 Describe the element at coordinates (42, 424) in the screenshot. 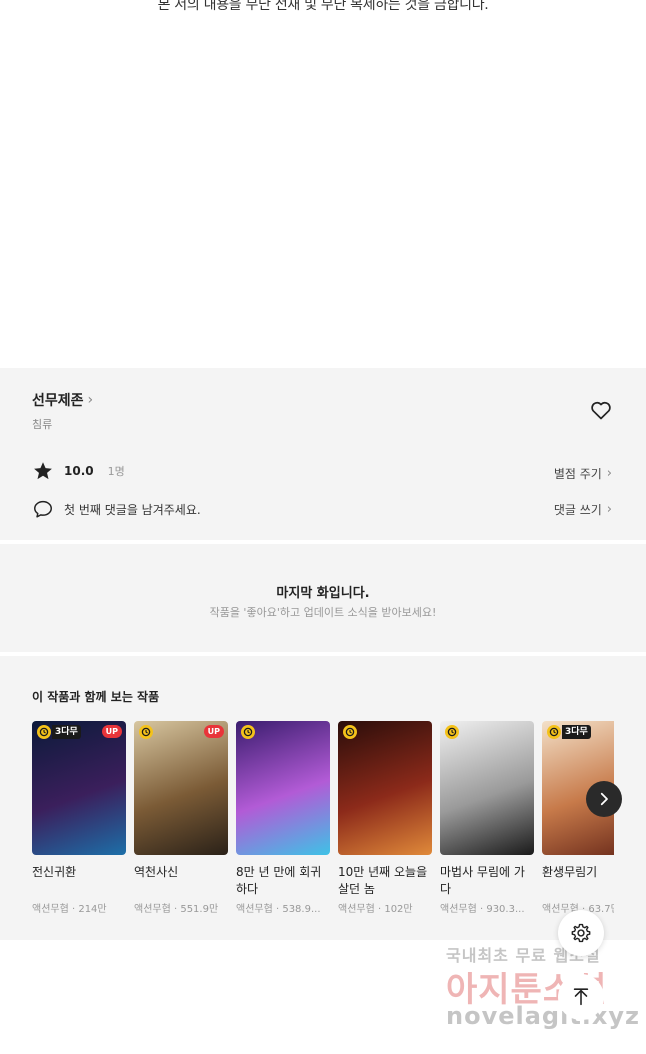

I see `series-author: 침류` at that location.